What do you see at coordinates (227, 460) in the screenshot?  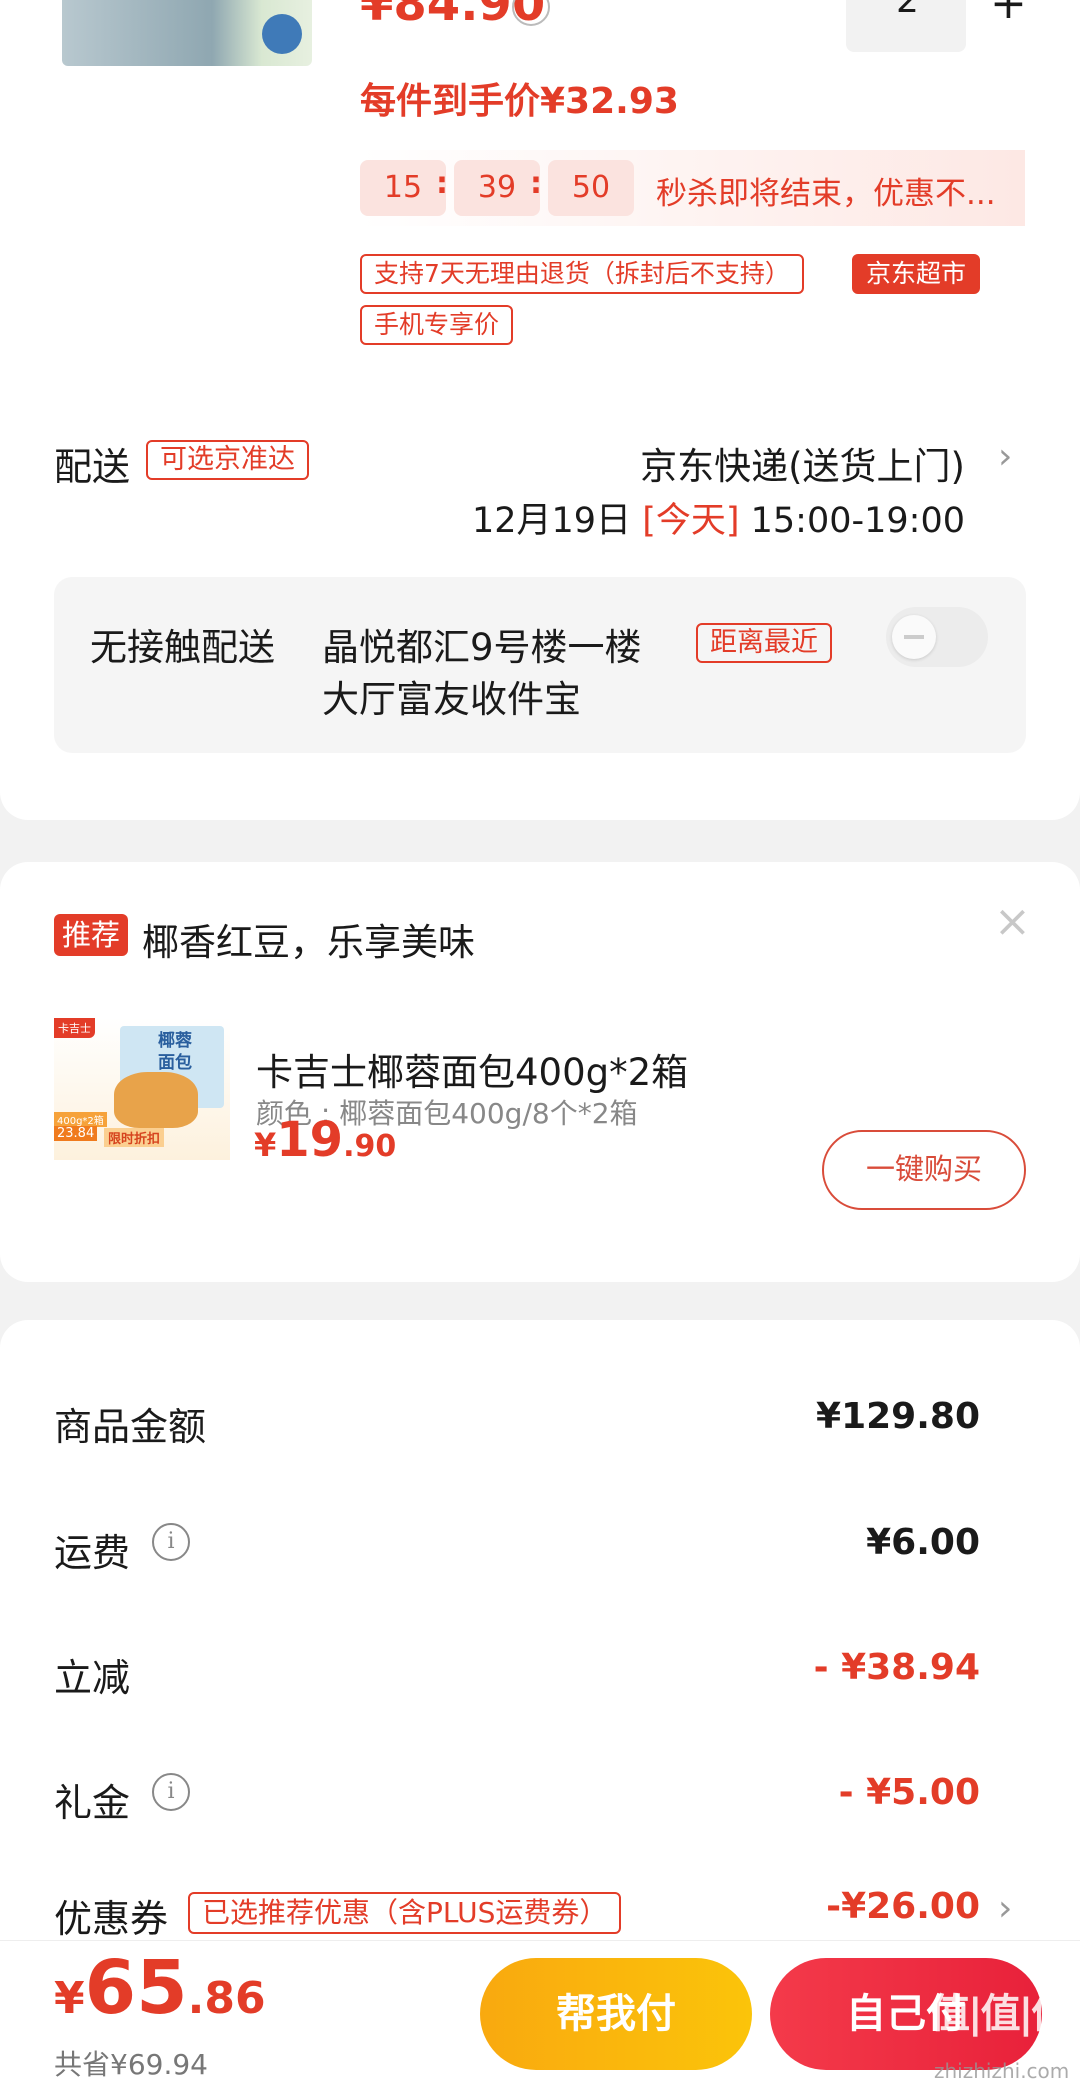 I see `jzd-badge: 可选京准达` at bounding box center [227, 460].